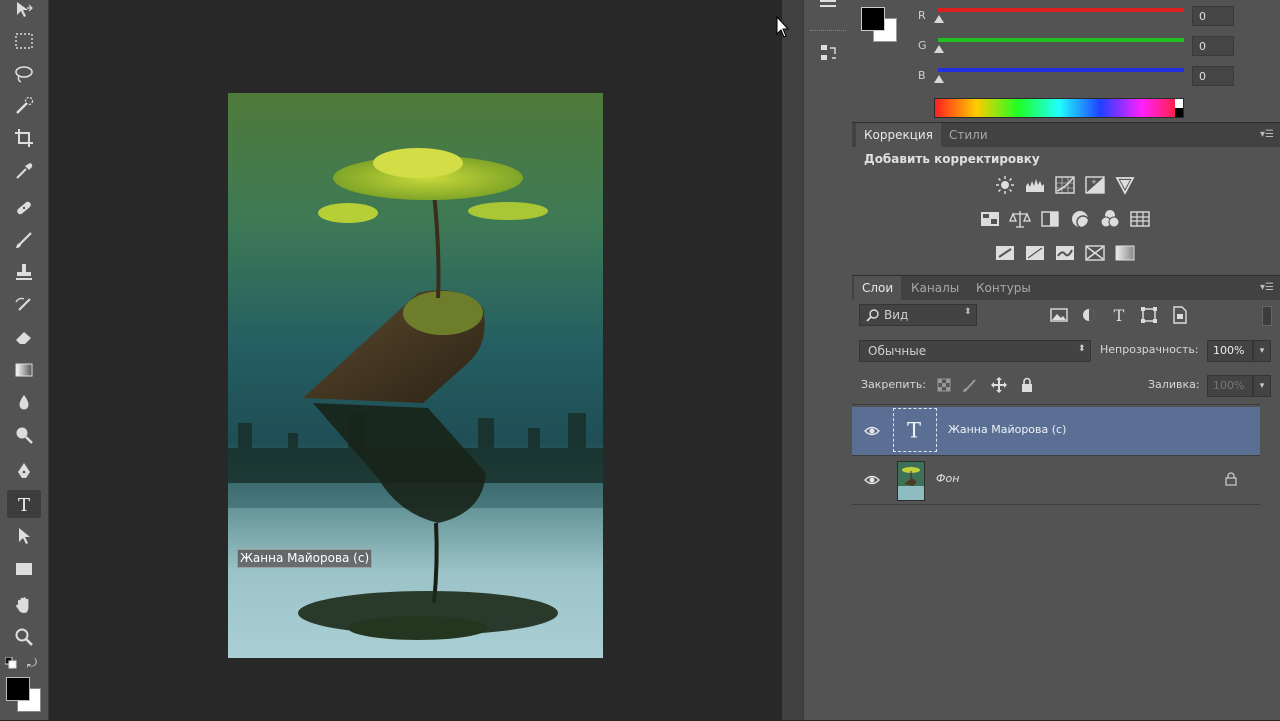 This screenshot has height=721, width=1280. I want to click on photo-filter-icon, so click(1080, 219).